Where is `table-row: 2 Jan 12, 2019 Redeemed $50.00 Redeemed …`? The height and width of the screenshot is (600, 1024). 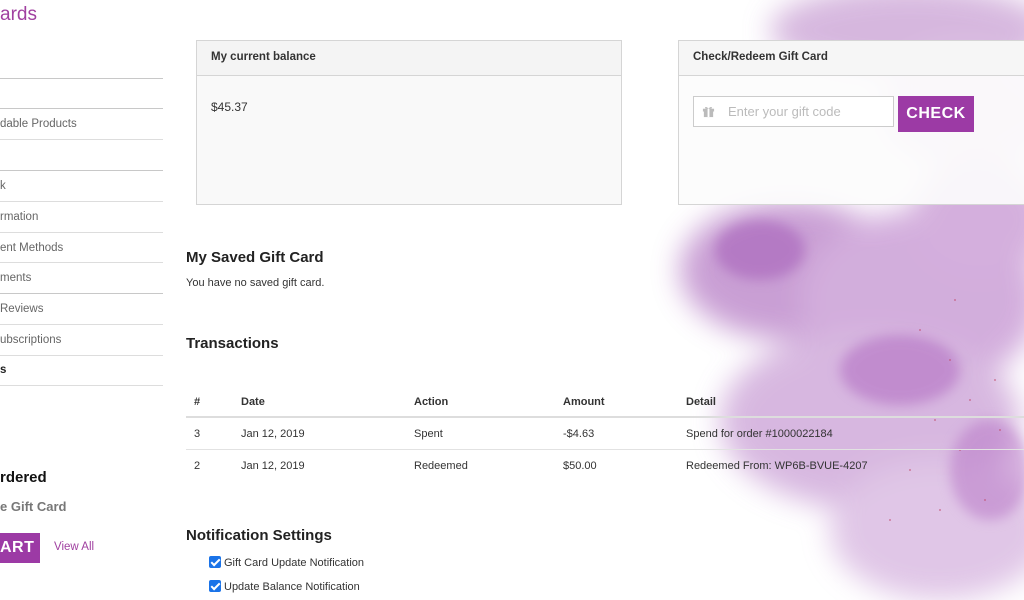
table-row: 2 Jan 12, 2019 Redeemed $50.00 Redeemed … is located at coordinates (605, 466).